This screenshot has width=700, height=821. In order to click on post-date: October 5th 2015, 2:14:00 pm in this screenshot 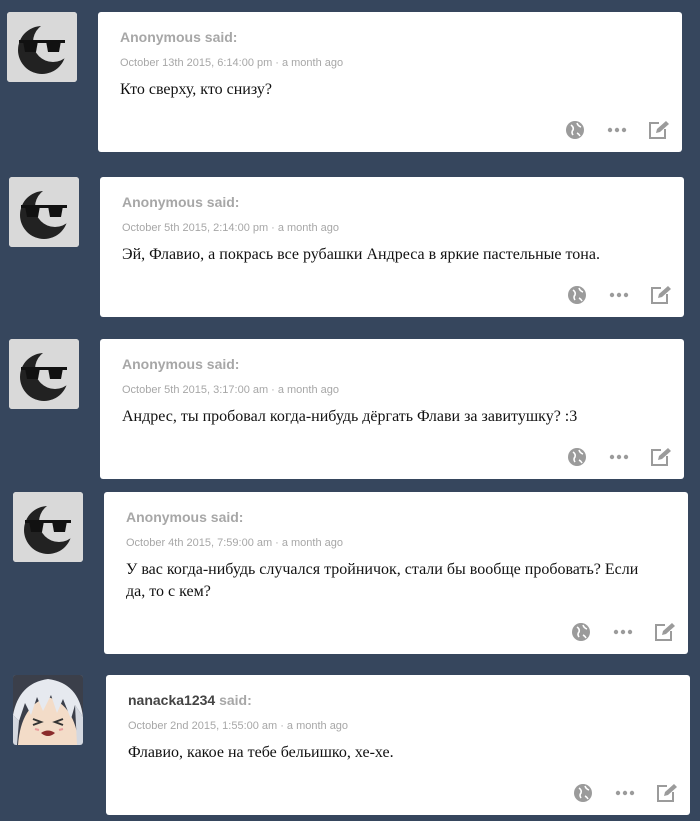, I will do `click(195, 228)`.